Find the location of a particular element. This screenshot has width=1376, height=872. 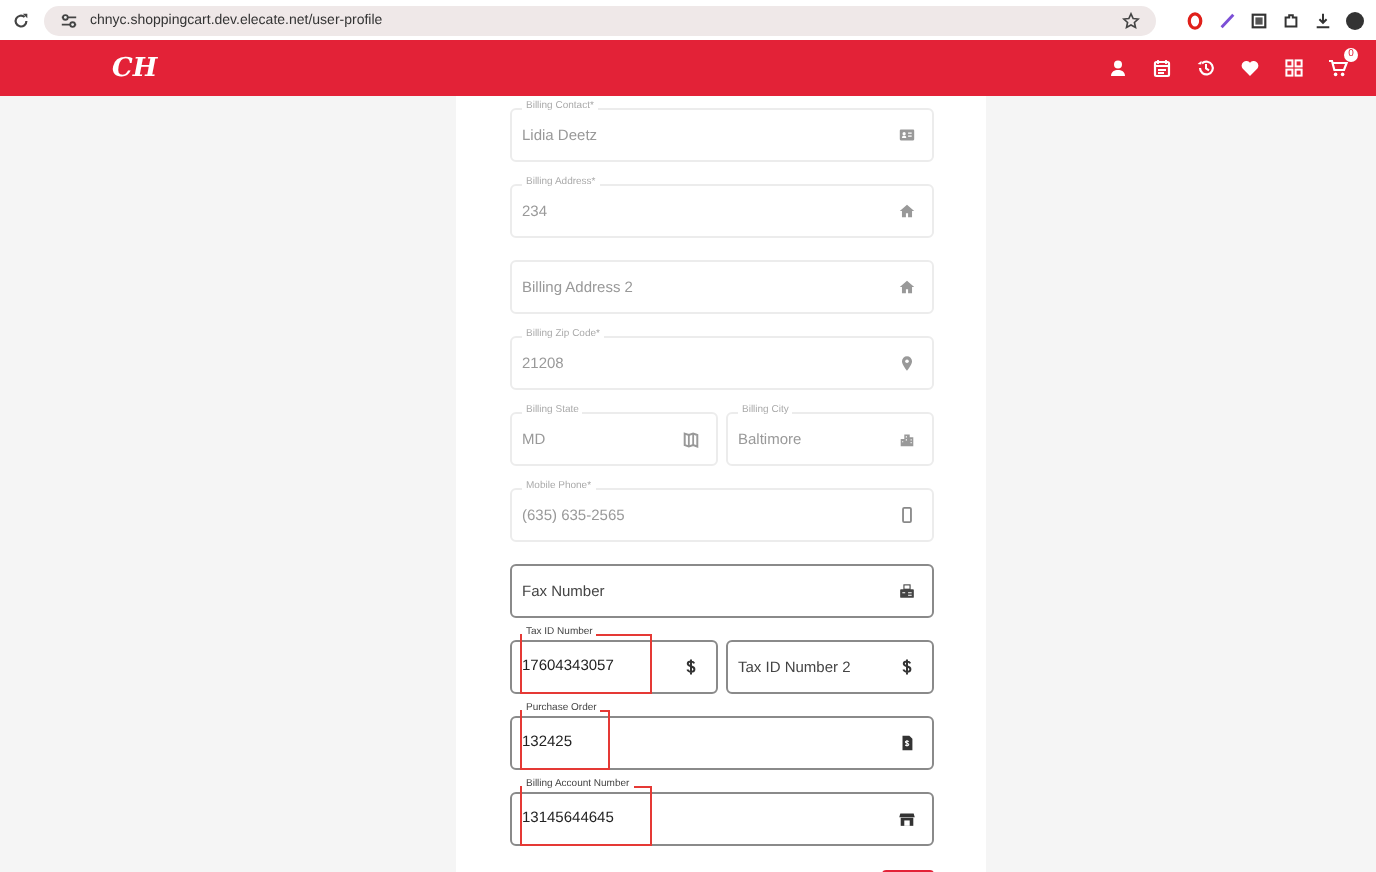

history-icon is located at coordinates (1206, 68).